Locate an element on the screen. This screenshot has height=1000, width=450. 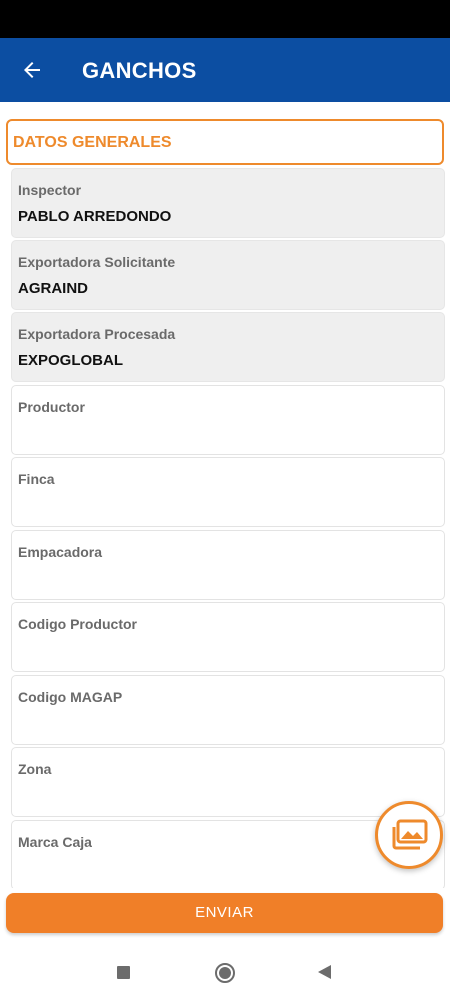
field-label: Marca Caja is located at coordinates (55, 842).